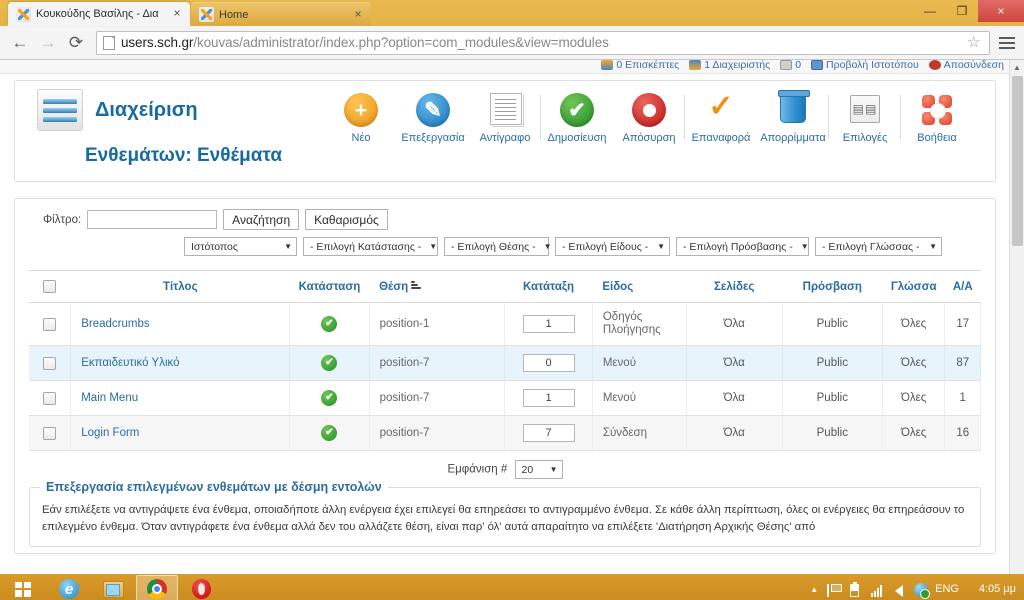 The width and height of the screenshot is (1024, 600). I want to click on toolbar-button-unpublish: Απόσυρση, so click(649, 118).